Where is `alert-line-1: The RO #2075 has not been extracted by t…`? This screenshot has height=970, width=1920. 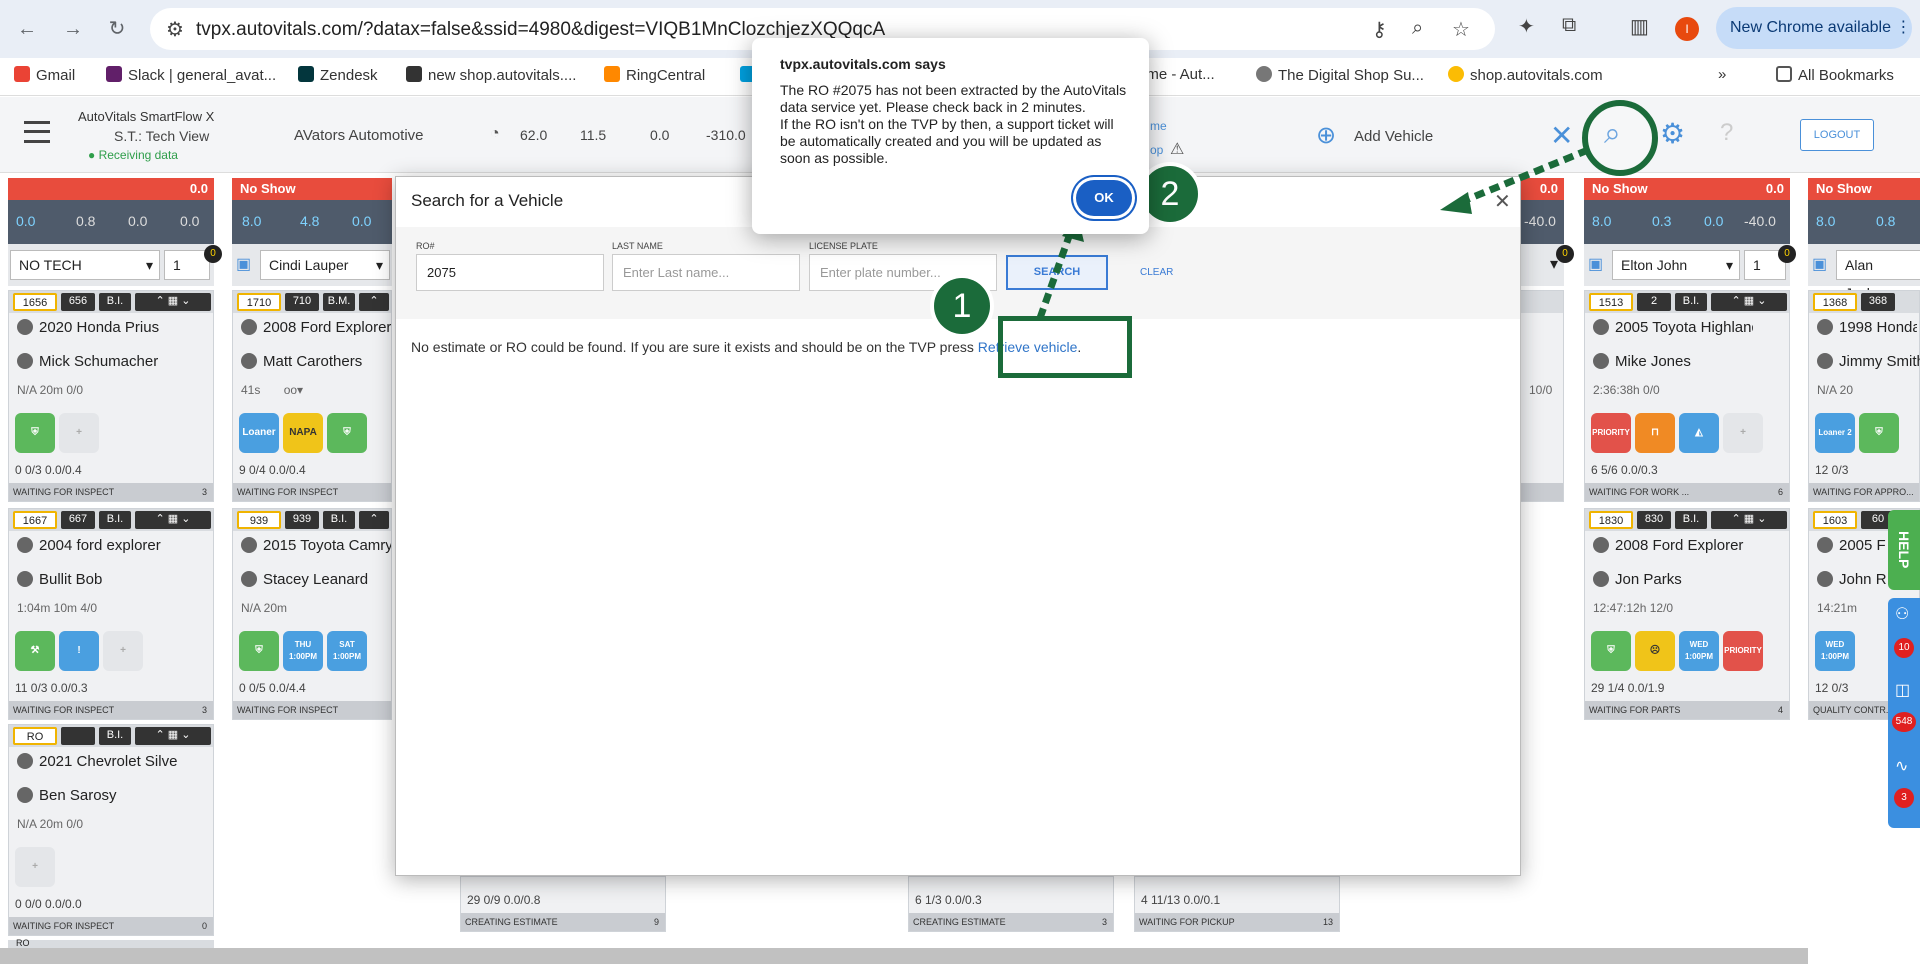
alert-line-1: The RO #2075 has not been extracted by t… is located at coordinates (953, 98).